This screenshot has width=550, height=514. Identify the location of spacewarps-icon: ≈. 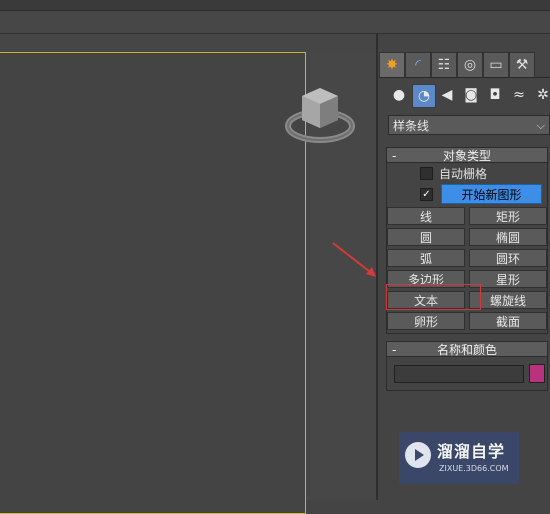
(519, 95).